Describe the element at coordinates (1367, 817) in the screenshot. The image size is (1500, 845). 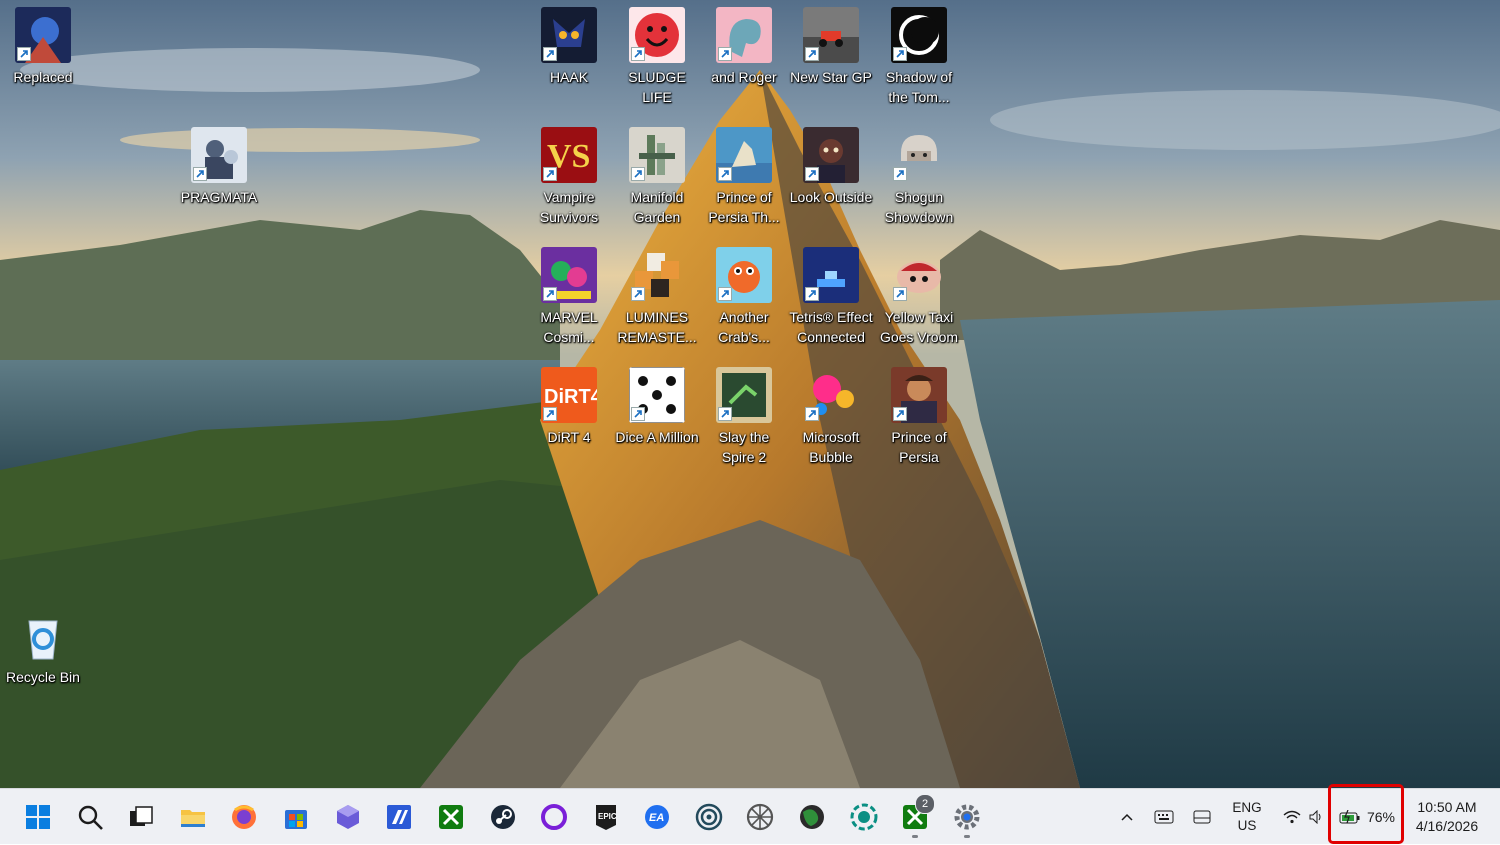
I see `battery-button: 76%` at that location.